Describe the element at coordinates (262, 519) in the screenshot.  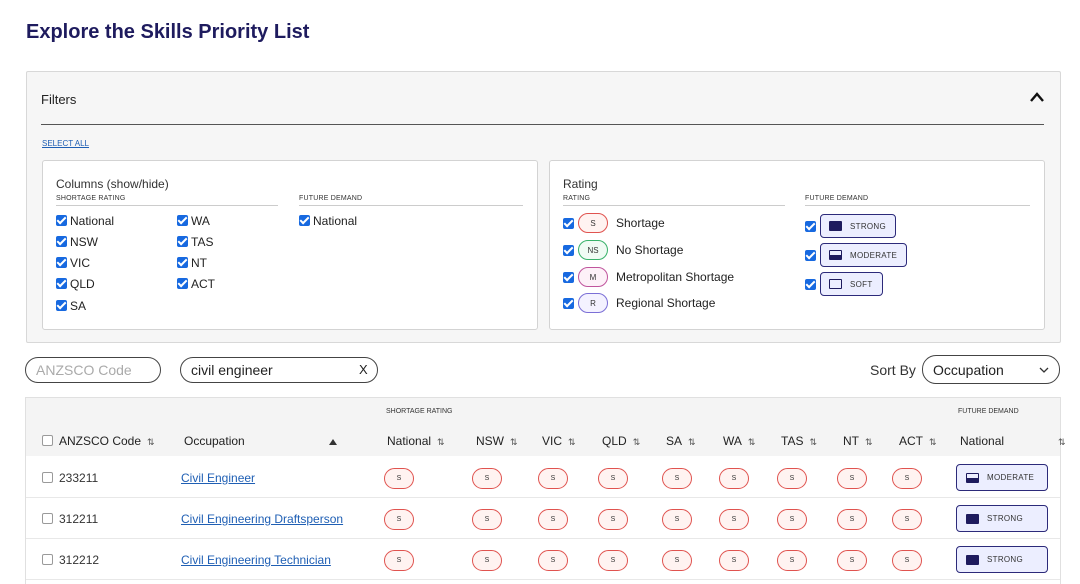
I see `occupation-link: Civil Engineering Draftsperson` at that location.